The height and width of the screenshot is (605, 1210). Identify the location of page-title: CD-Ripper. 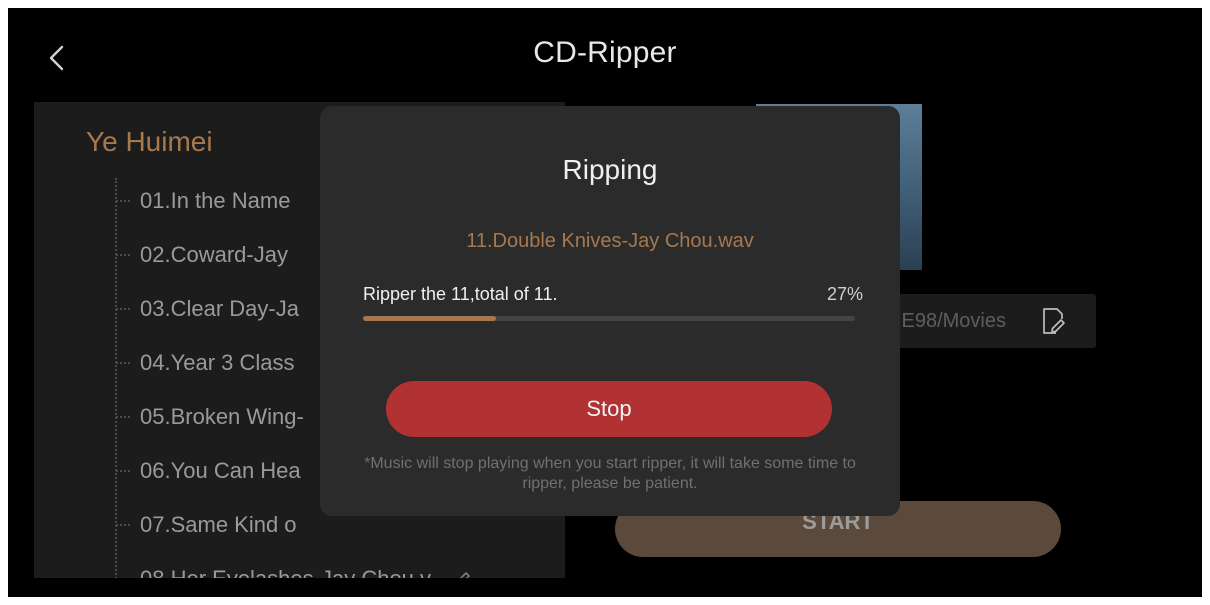
(605, 52).